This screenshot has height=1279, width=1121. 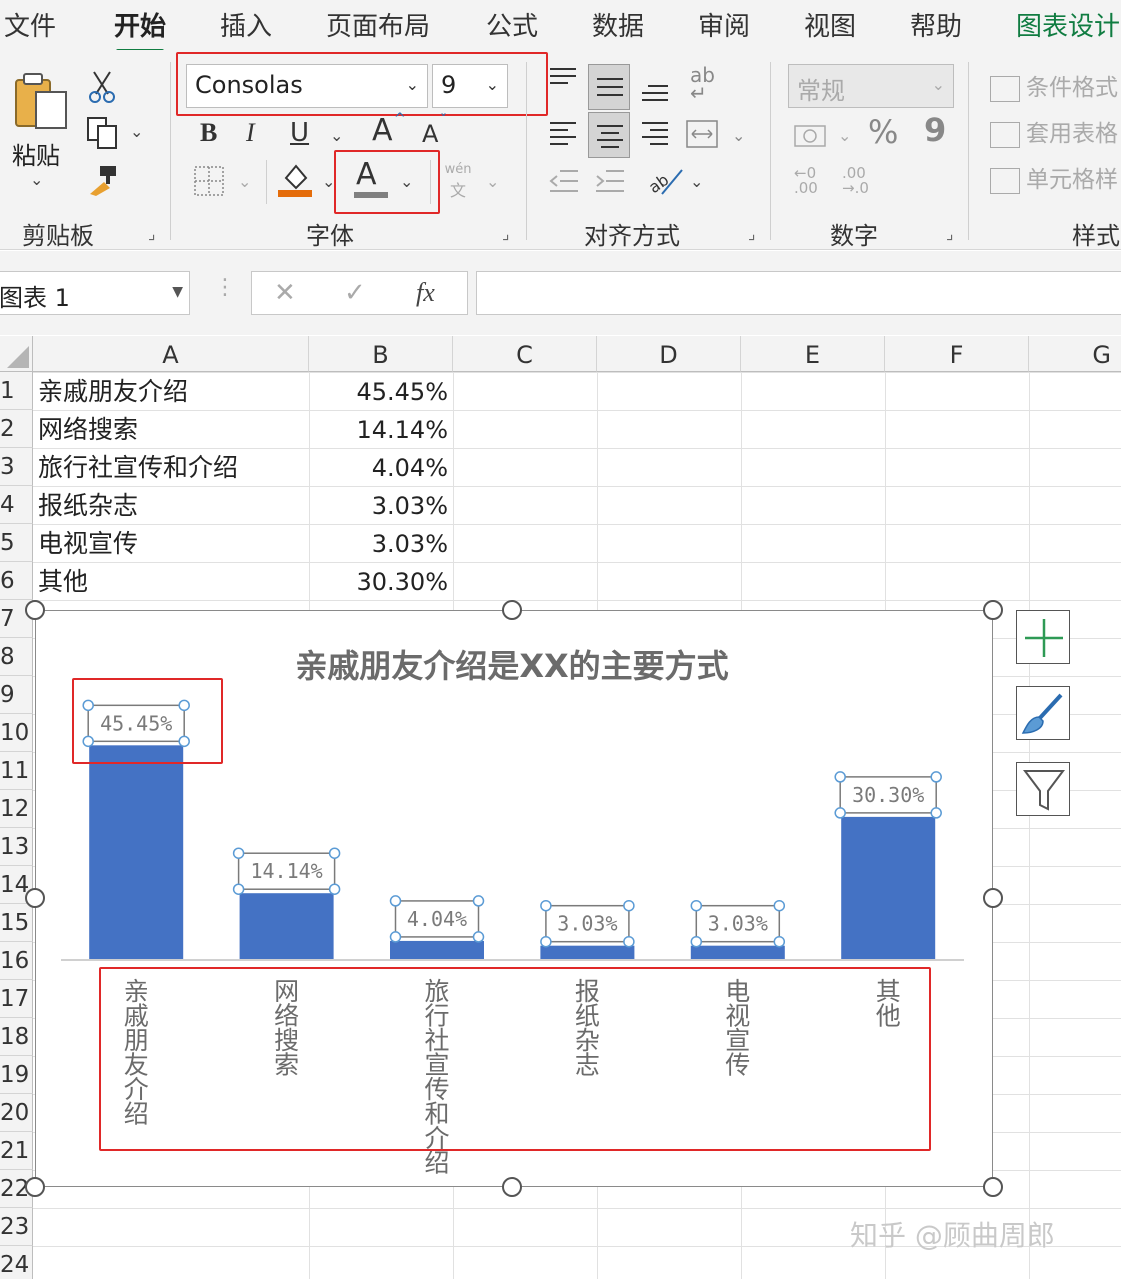 What do you see at coordinates (379, 505) in the screenshot?
I see `cell-b4: 3.03%` at bounding box center [379, 505].